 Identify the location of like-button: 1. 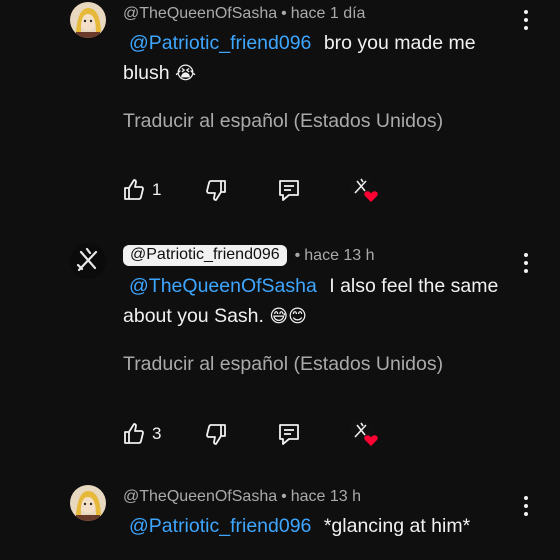
(141, 190).